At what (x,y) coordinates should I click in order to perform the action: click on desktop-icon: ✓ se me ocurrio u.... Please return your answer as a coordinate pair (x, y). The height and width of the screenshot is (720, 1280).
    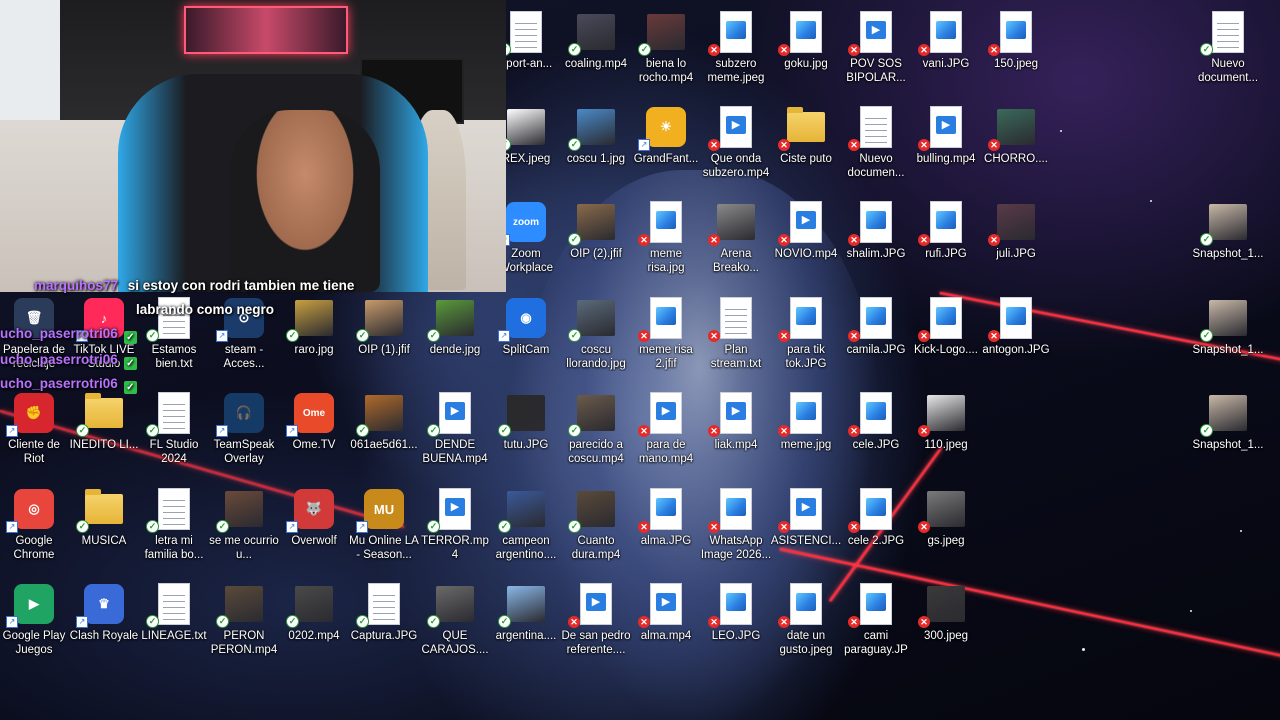
    Looking at the image, I should click on (244, 533).